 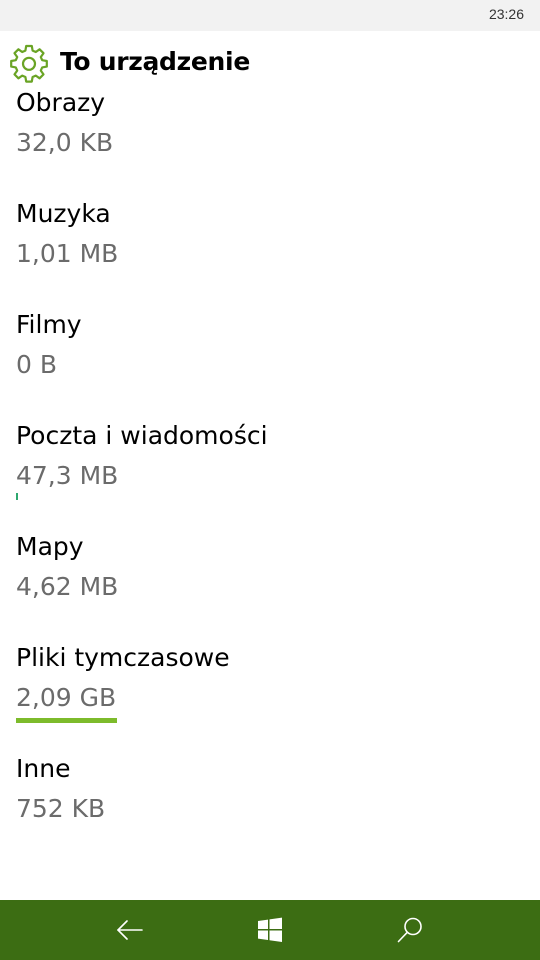 What do you see at coordinates (142, 435) in the screenshot?
I see `item-name: Poczta i wiadomości` at bounding box center [142, 435].